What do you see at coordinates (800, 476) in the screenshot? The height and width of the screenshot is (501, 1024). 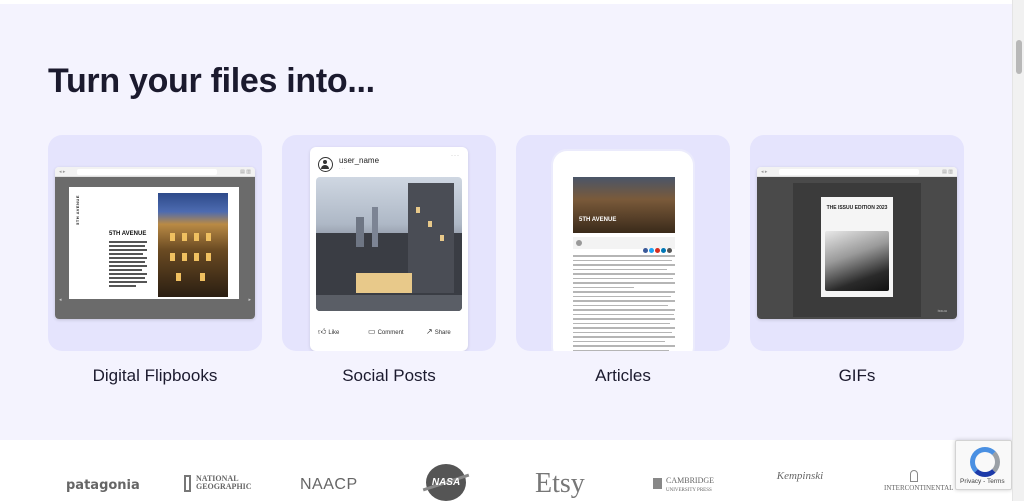 I see `logo-kempinski: Kempinski` at bounding box center [800, 476].